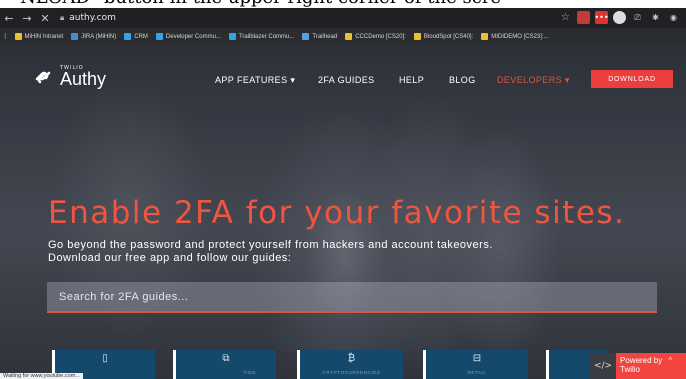 The width and height of the screenshot is (686, 379). Describe the element at coordinates (83, 79) in the screenshot. I see `logo-authy-text: Authy` at that location.